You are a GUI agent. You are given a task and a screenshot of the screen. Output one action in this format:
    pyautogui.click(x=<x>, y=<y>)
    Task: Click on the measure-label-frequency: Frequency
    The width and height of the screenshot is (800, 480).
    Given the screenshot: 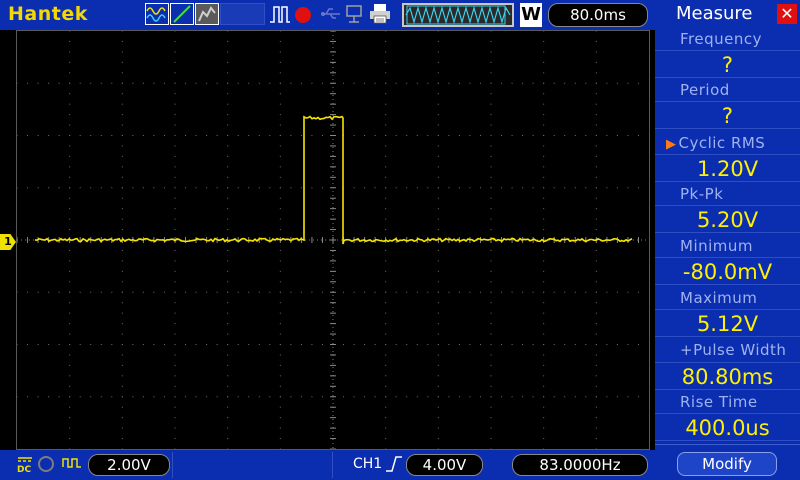 What is the action you would take?
    pyautogui.click(x=727, y=39)
    